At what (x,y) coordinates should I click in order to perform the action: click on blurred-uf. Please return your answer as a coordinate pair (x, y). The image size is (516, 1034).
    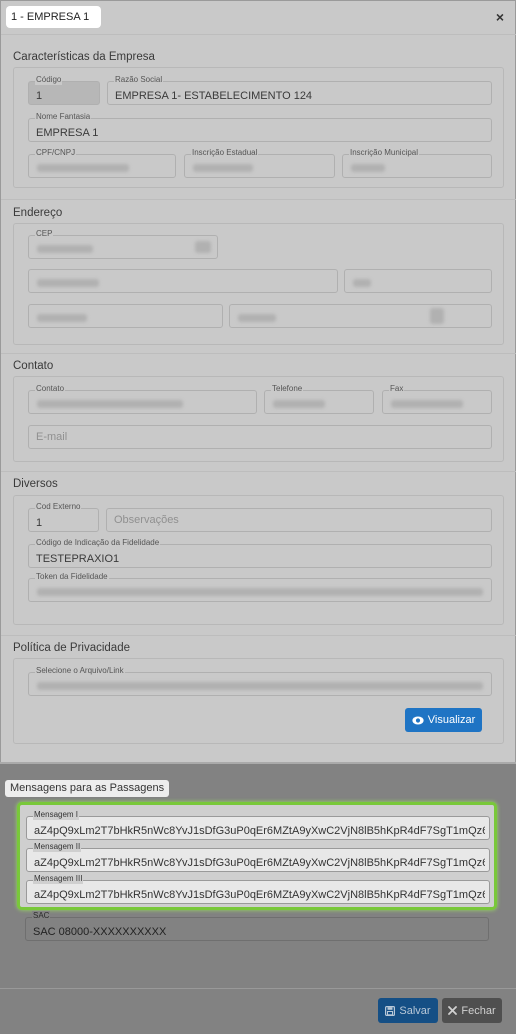
    Looking at the image, I should click on (437, 316).